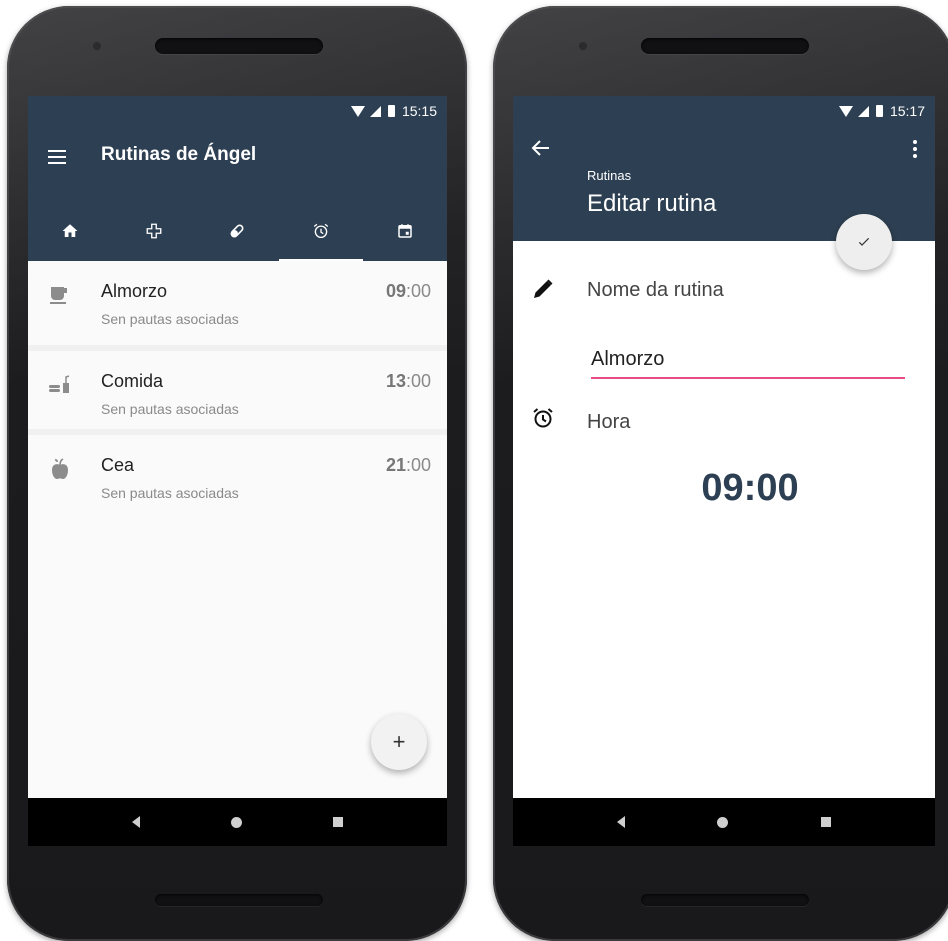 The height and width of the screenshot is (941, 948). I want to click on list-item: Comida Sen pautas asociadas 13:00, so click(237, 387).